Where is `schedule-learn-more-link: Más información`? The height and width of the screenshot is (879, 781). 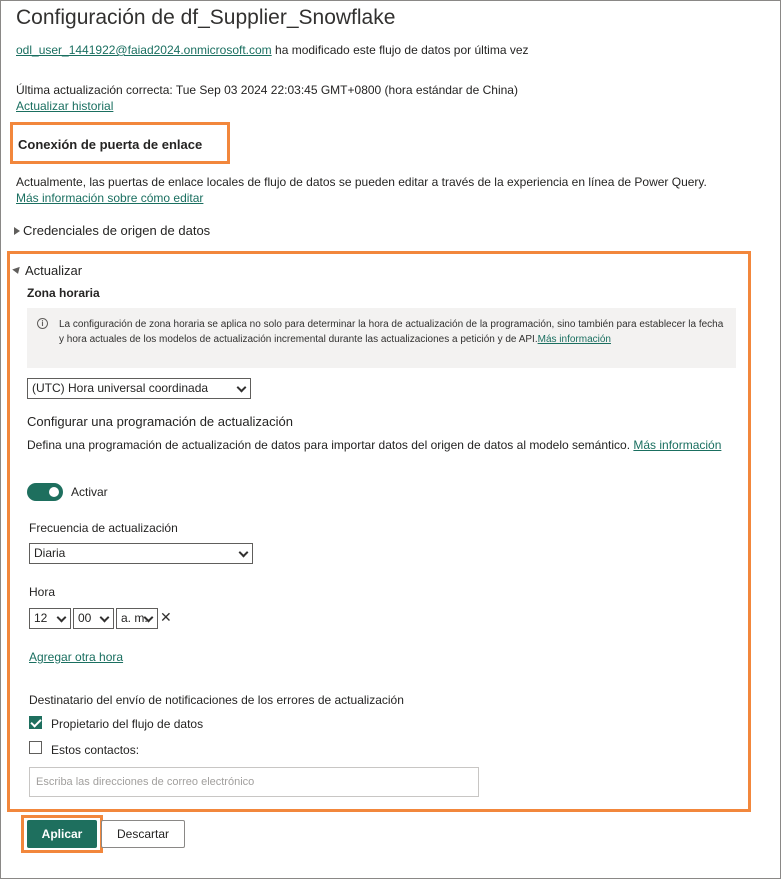
schedule-learn-more-link: Más información is located at coordinates (677, 445).